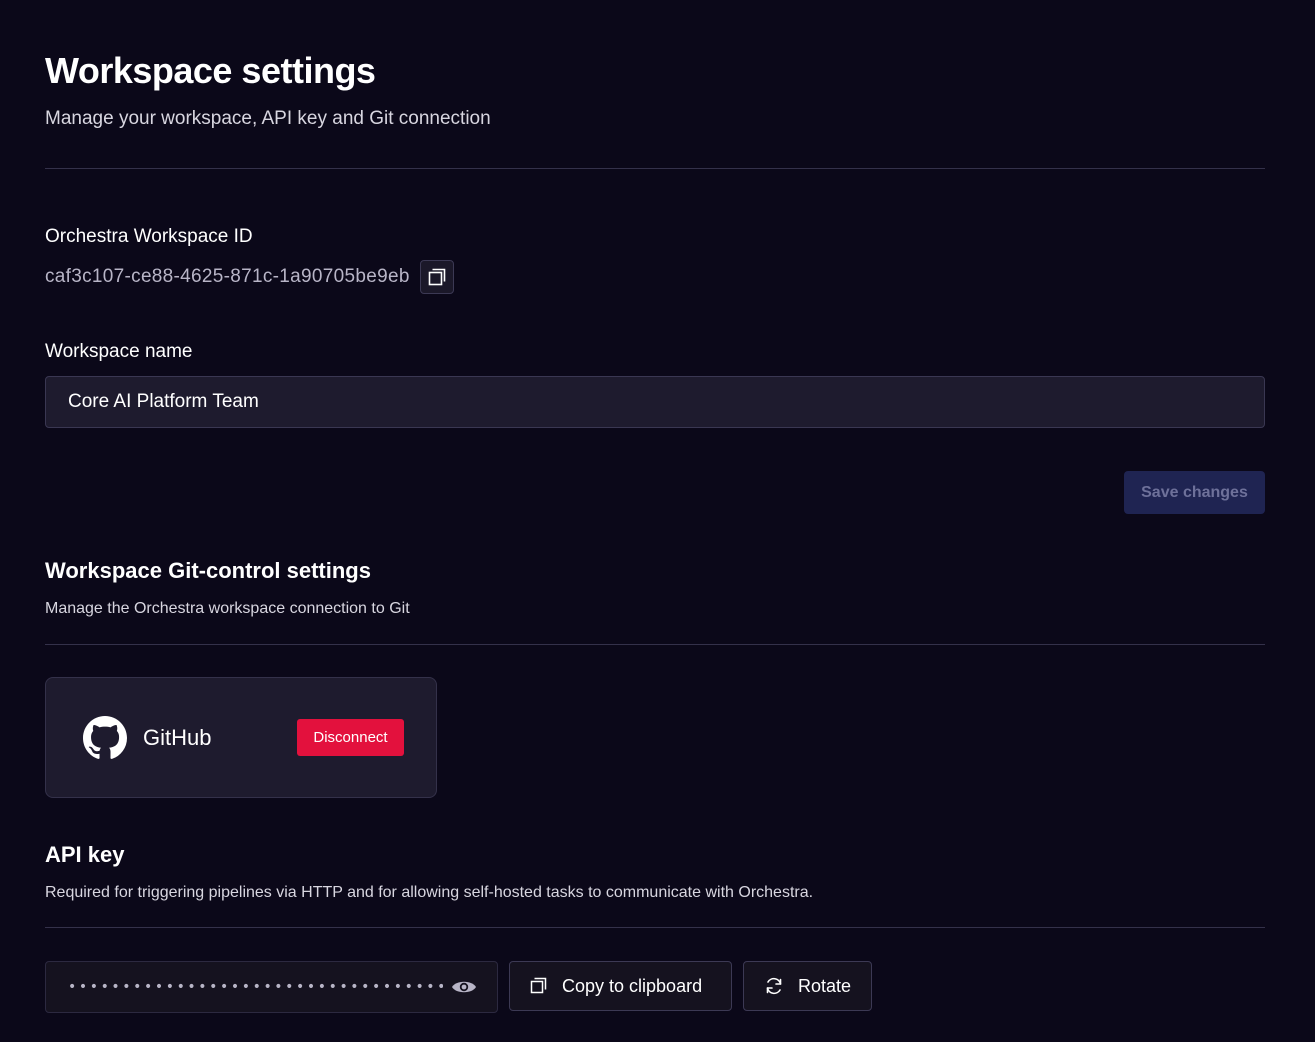 This screenshot has width=1315, height=1042. What do you see at coordinates (655, 168) in the screenshot?
I see `header-divider` at bounding box center [655, 168].